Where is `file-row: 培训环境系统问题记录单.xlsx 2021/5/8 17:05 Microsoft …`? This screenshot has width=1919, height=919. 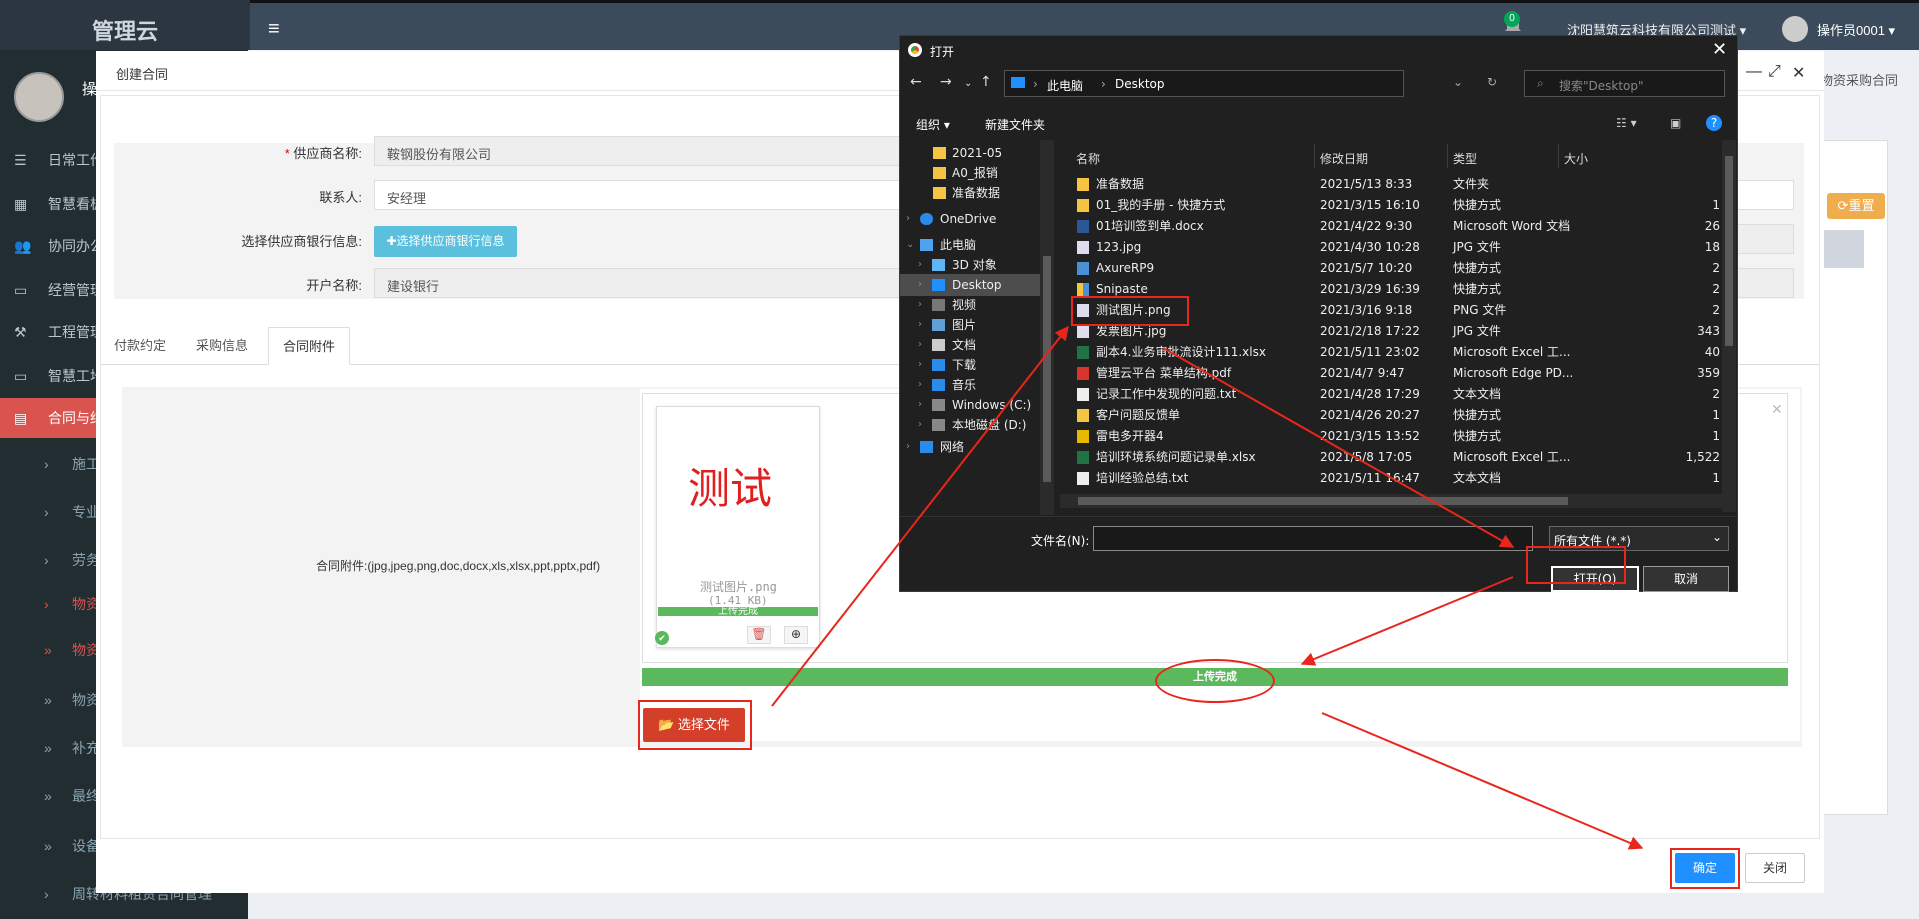
file-row: 培训环境系统问题记录单.xlsx 2021/5/8 17:05 Microsoft … is located at coordinates (1392, 457).